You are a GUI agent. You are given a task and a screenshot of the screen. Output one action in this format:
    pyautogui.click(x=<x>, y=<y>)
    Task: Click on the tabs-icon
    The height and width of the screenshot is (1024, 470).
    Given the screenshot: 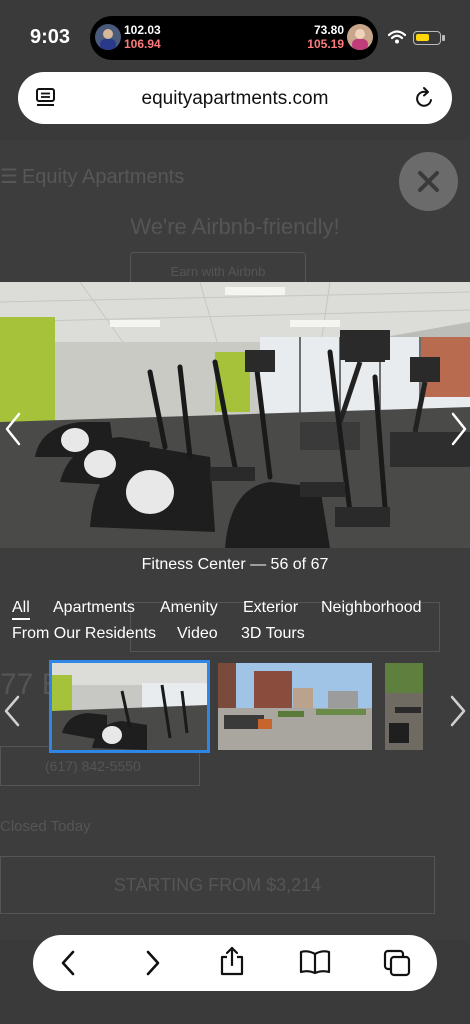 What is the action you would take?
    pyautogui.click(x=397, y=963)
    